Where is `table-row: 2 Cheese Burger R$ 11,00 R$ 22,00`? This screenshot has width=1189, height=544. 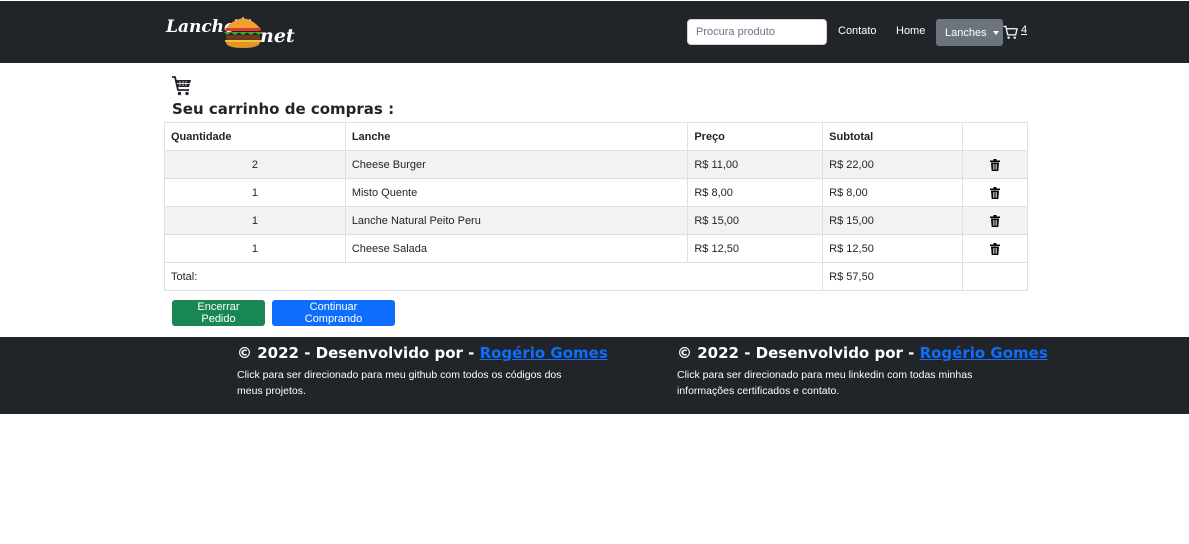 table-row: 2 Cheese Burger R$ 11,00 R$ 22,00 is located at coordinates (596, 164).